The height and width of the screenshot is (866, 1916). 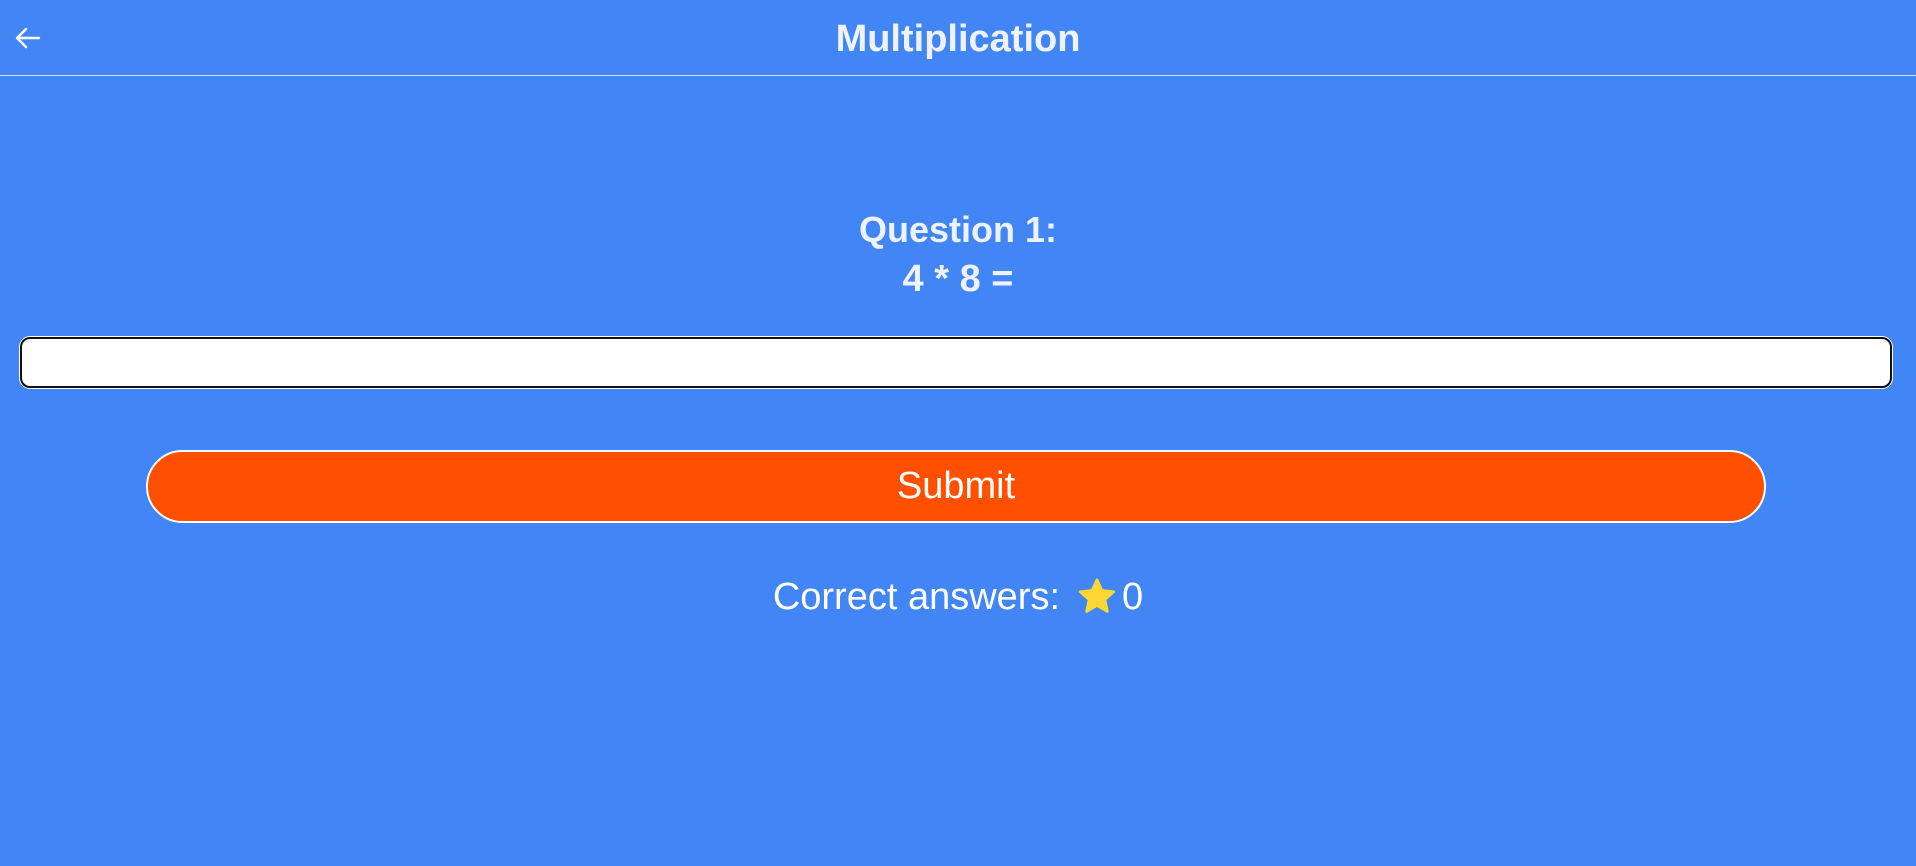 I want to click on star-icon, so click(x=1097, y=597).